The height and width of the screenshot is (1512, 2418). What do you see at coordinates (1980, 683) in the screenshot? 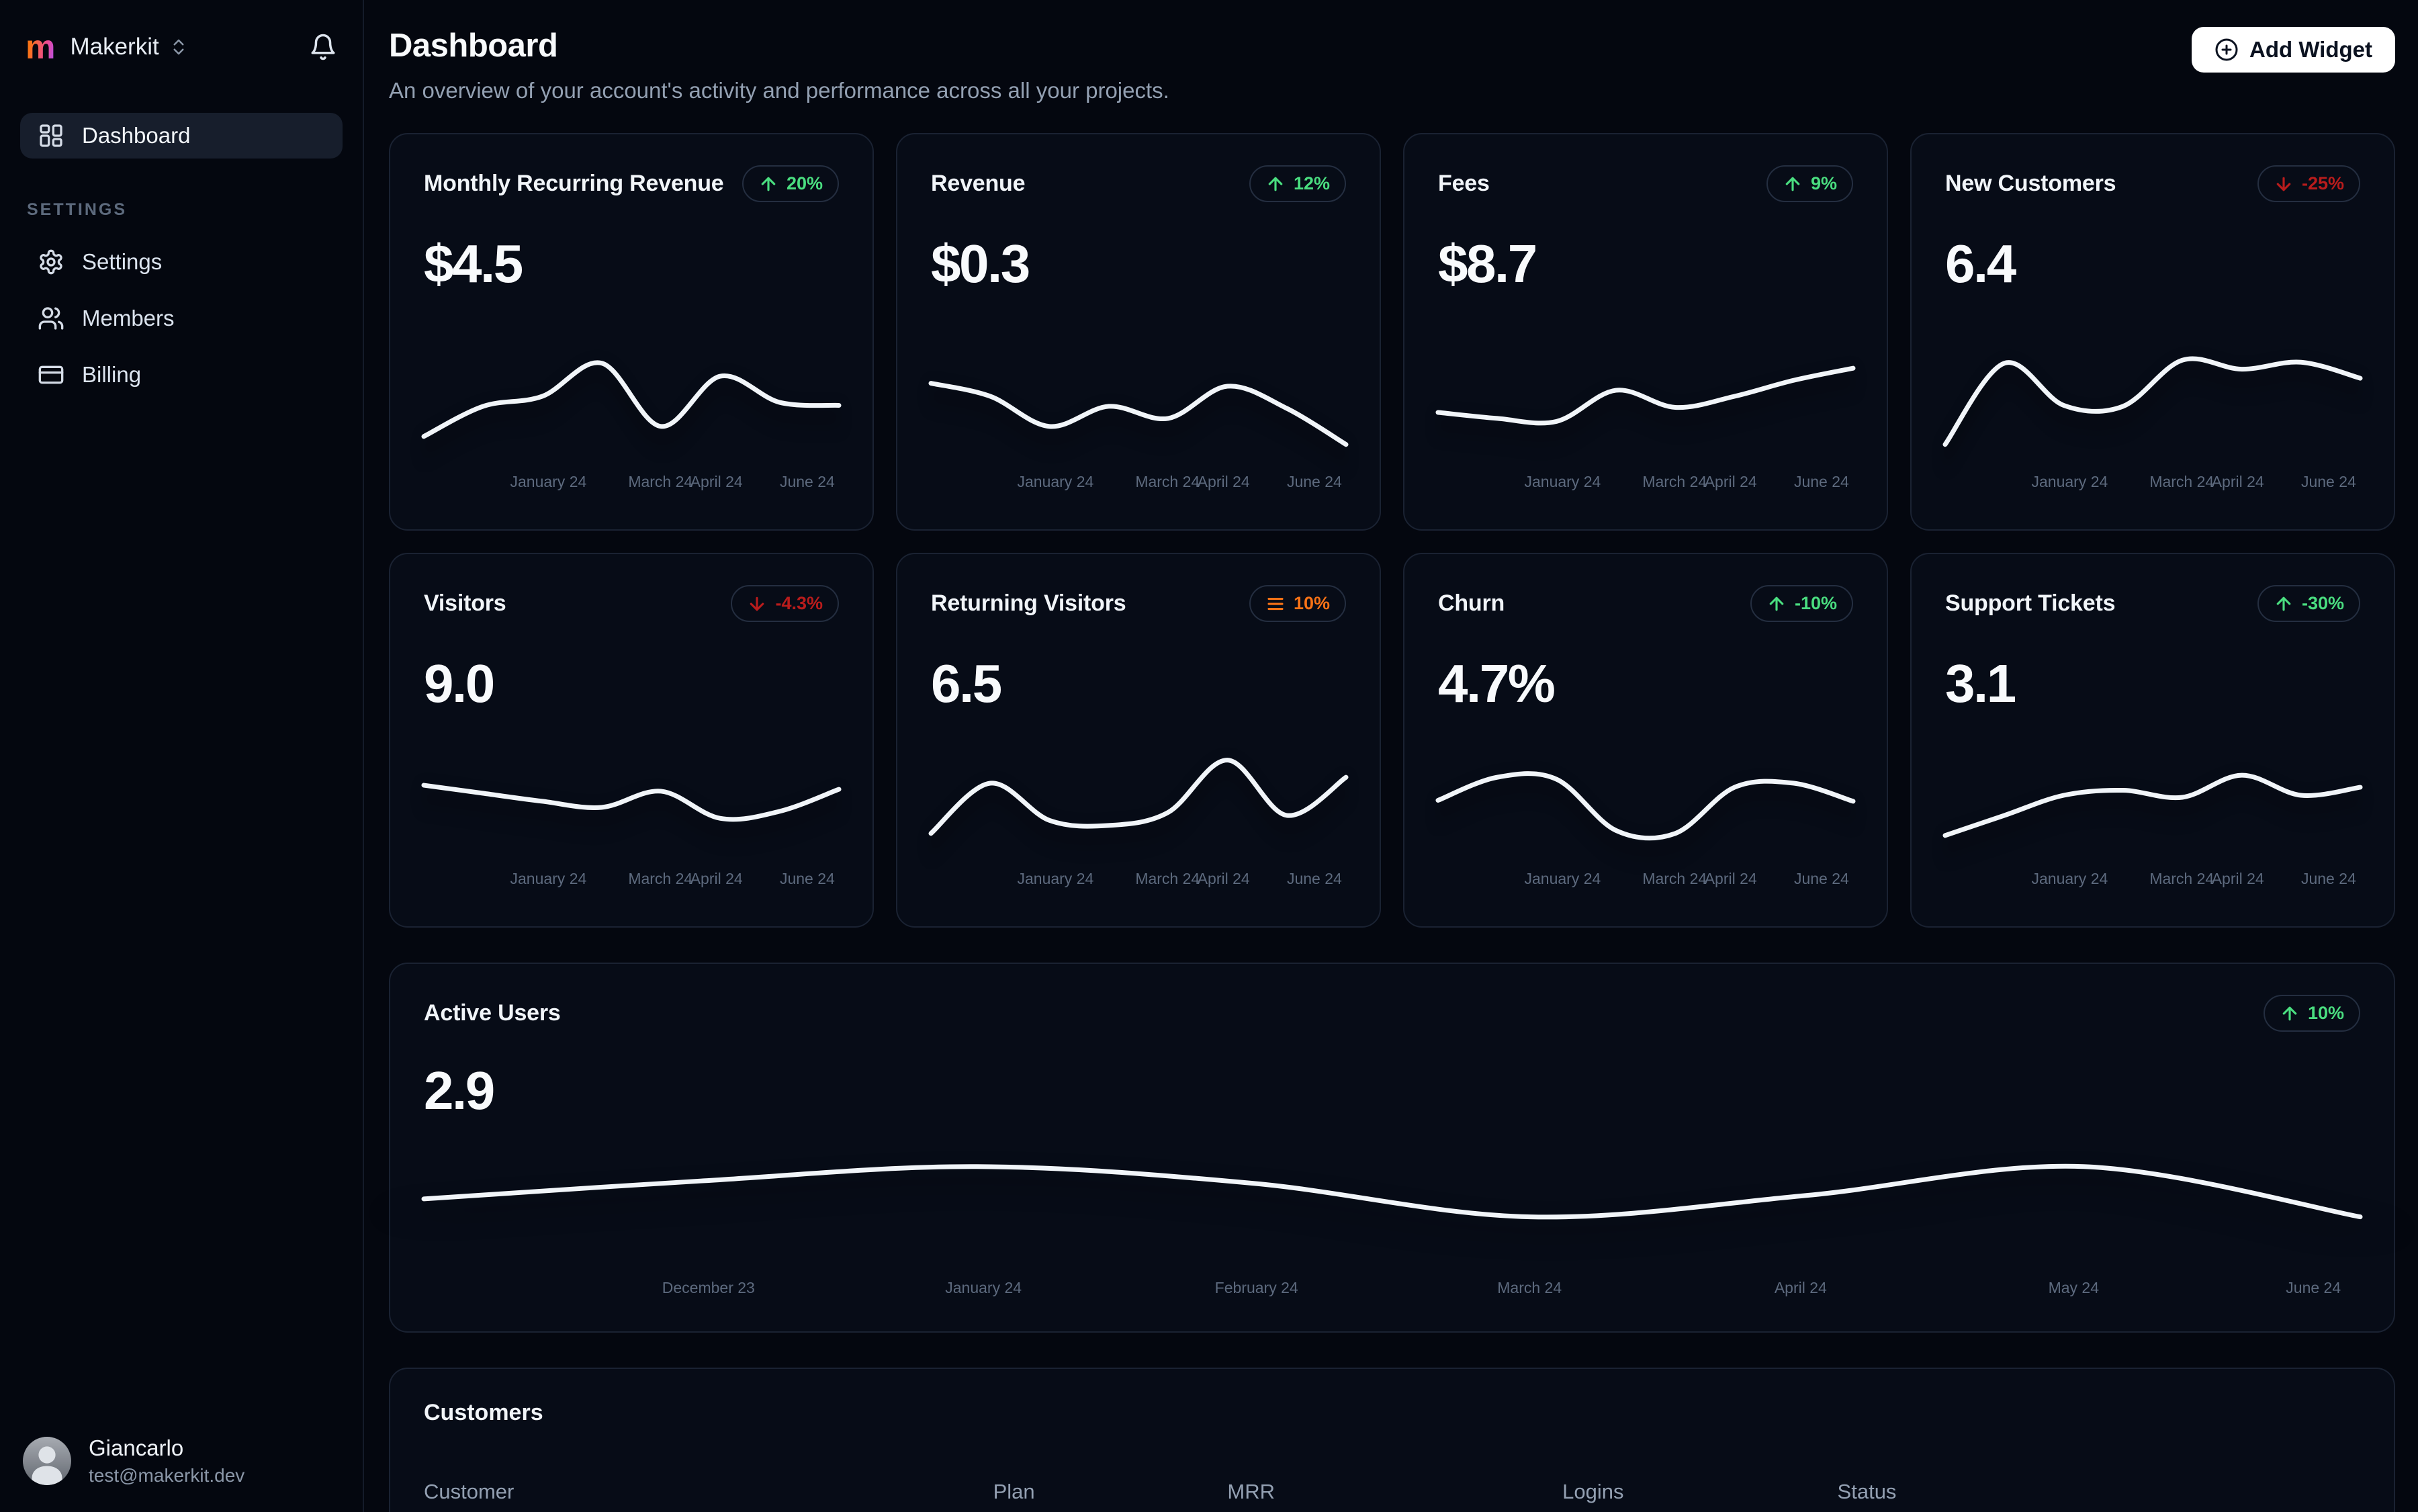
I see `card-value: 3.1` at bounding box center [1980, 683].